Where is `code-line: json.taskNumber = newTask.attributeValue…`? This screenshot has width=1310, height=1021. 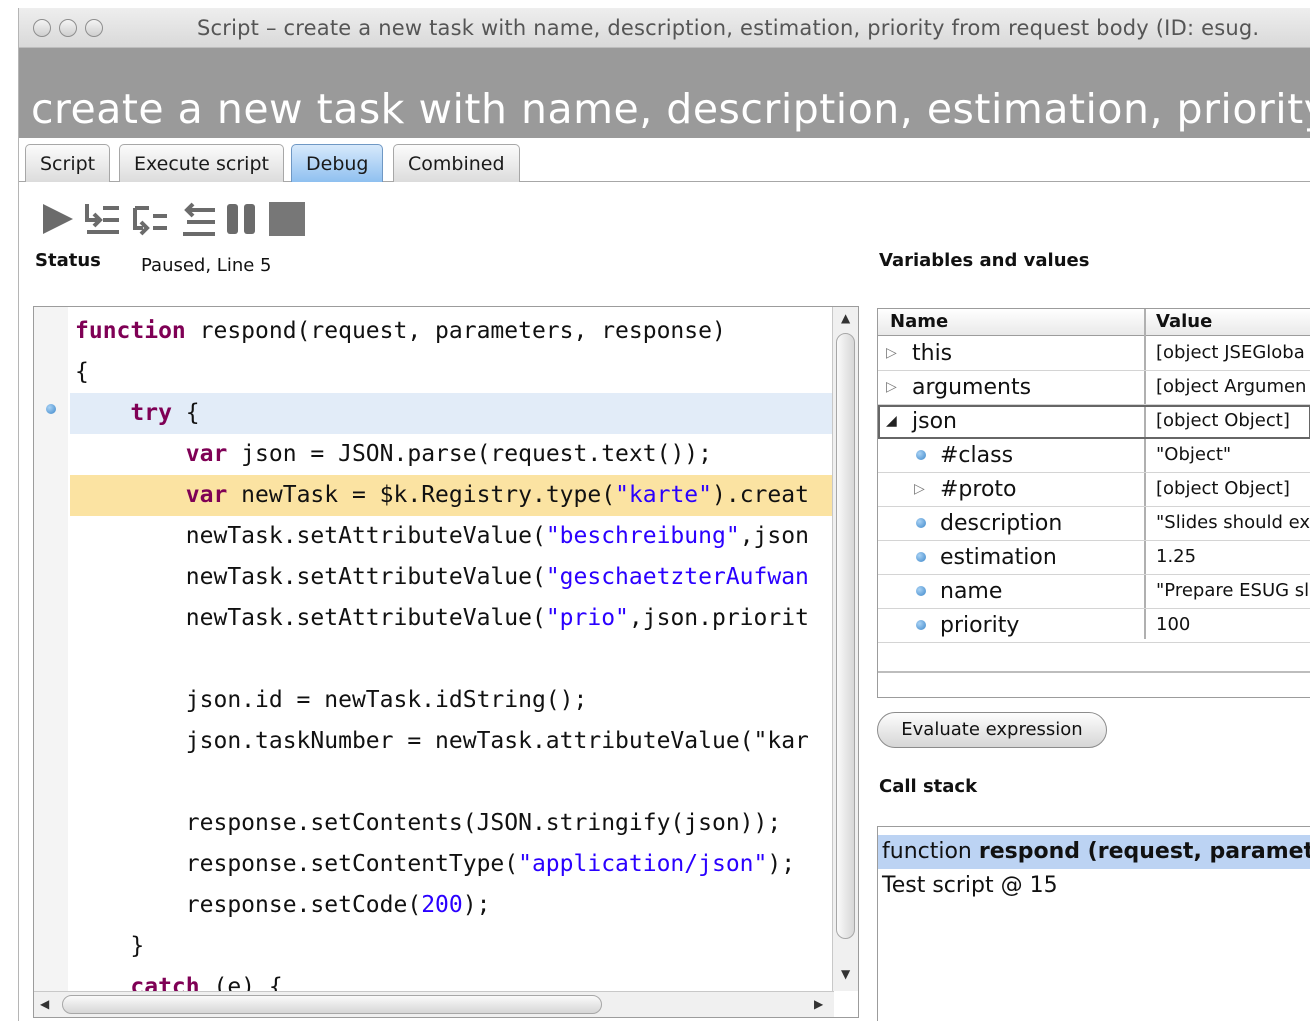 code-line: json.taskNumber = newTask.attributeValue… is located at coordinates (442, 741).